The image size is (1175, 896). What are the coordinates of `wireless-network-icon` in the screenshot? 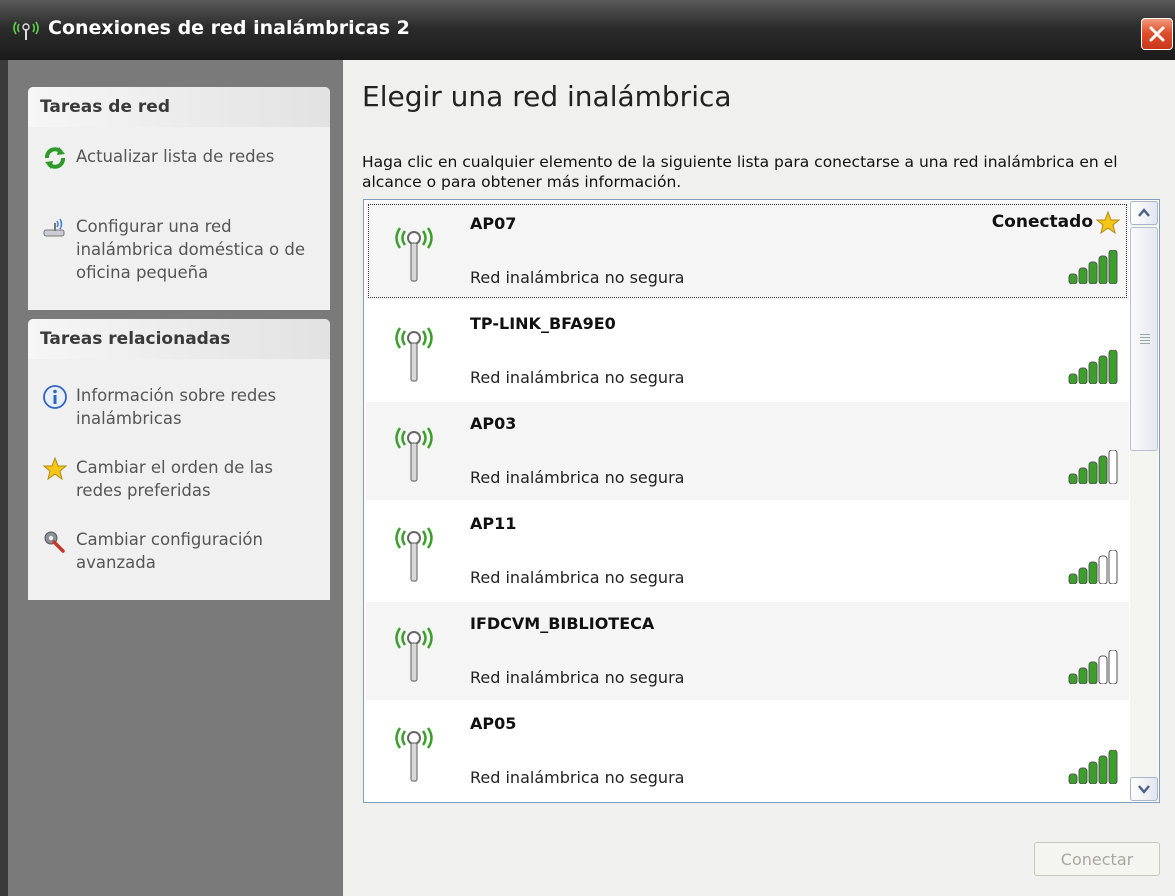 It's located at (26, 30).